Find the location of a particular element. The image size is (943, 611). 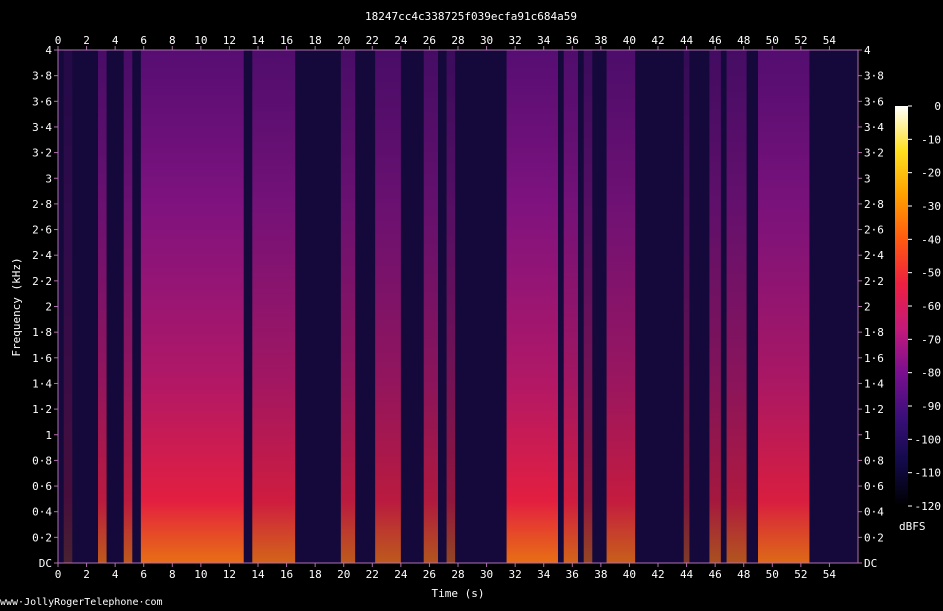

colorbar-tick-label: -50 is located at coordinates (931, 273).